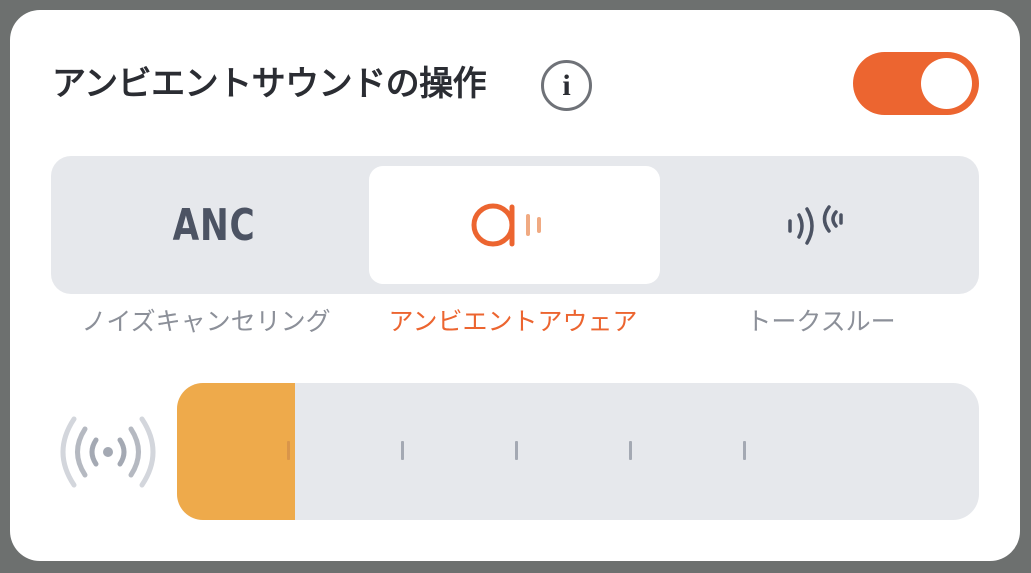  Describe the element at coordinates (821, 321) in the screenshot. I see `mode-label-talk-through: トークスルー` at that location.